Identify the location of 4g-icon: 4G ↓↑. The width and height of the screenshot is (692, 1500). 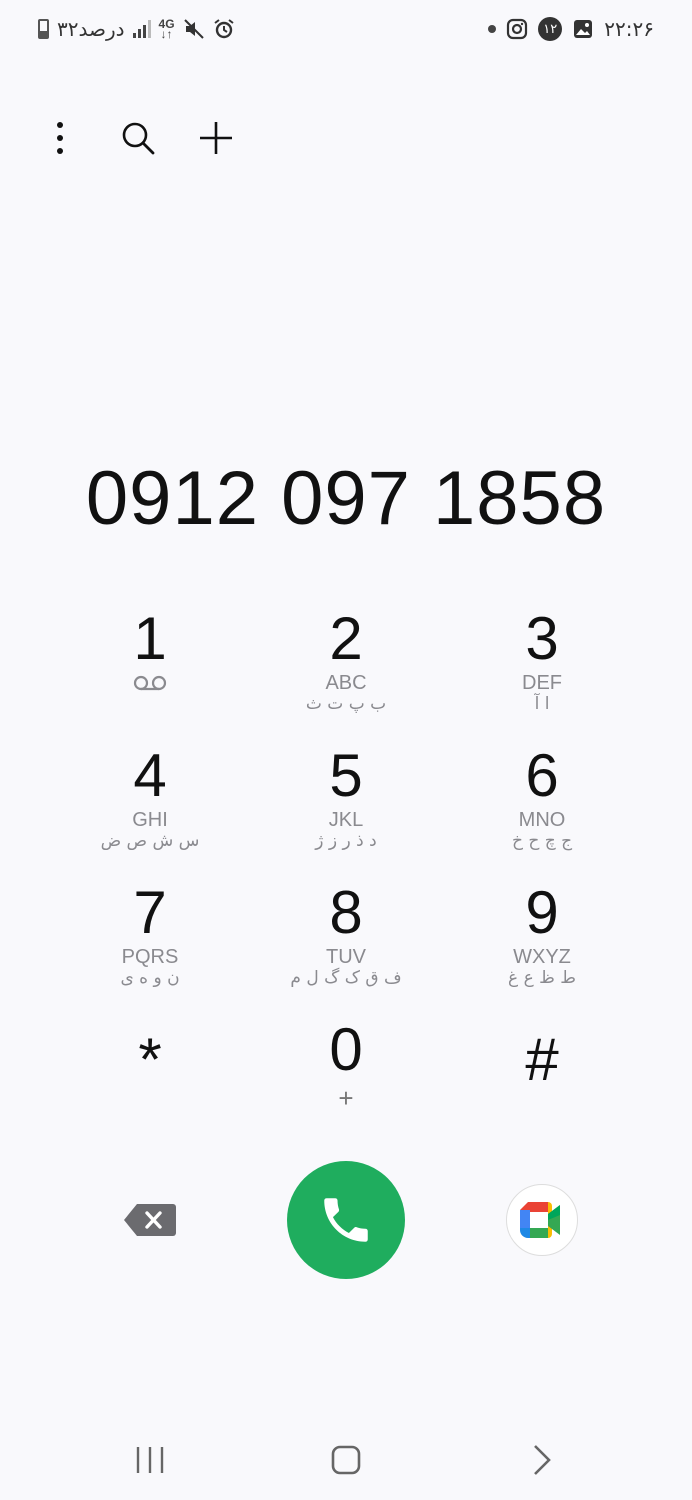
(166, 29).